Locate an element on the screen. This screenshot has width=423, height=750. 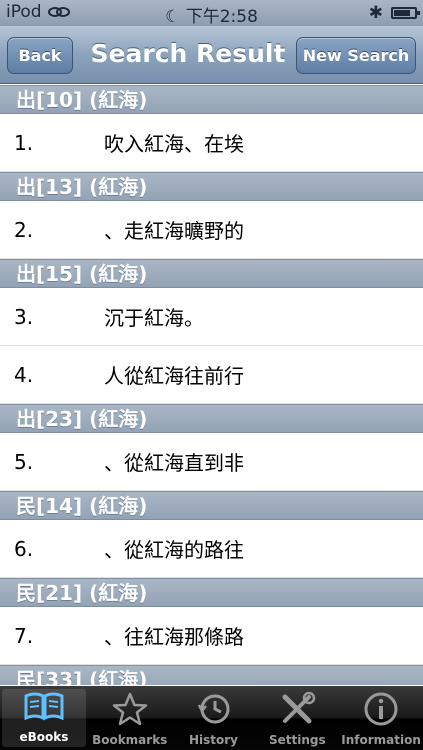
result-row: 4. 人從紅海往前行 is located at coordinates (211, 375).